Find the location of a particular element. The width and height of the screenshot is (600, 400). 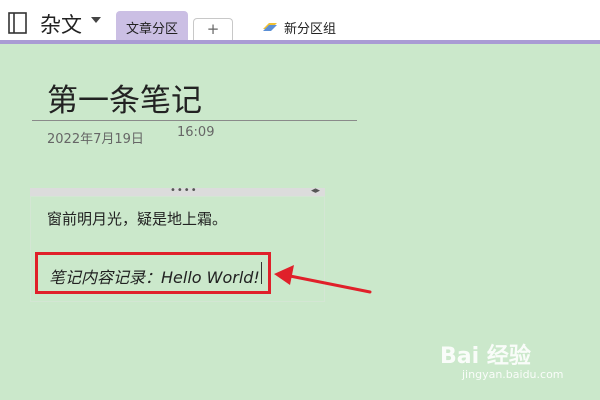

resize-arrows-icon: ◂▸ is located at coordinates (315, 191).